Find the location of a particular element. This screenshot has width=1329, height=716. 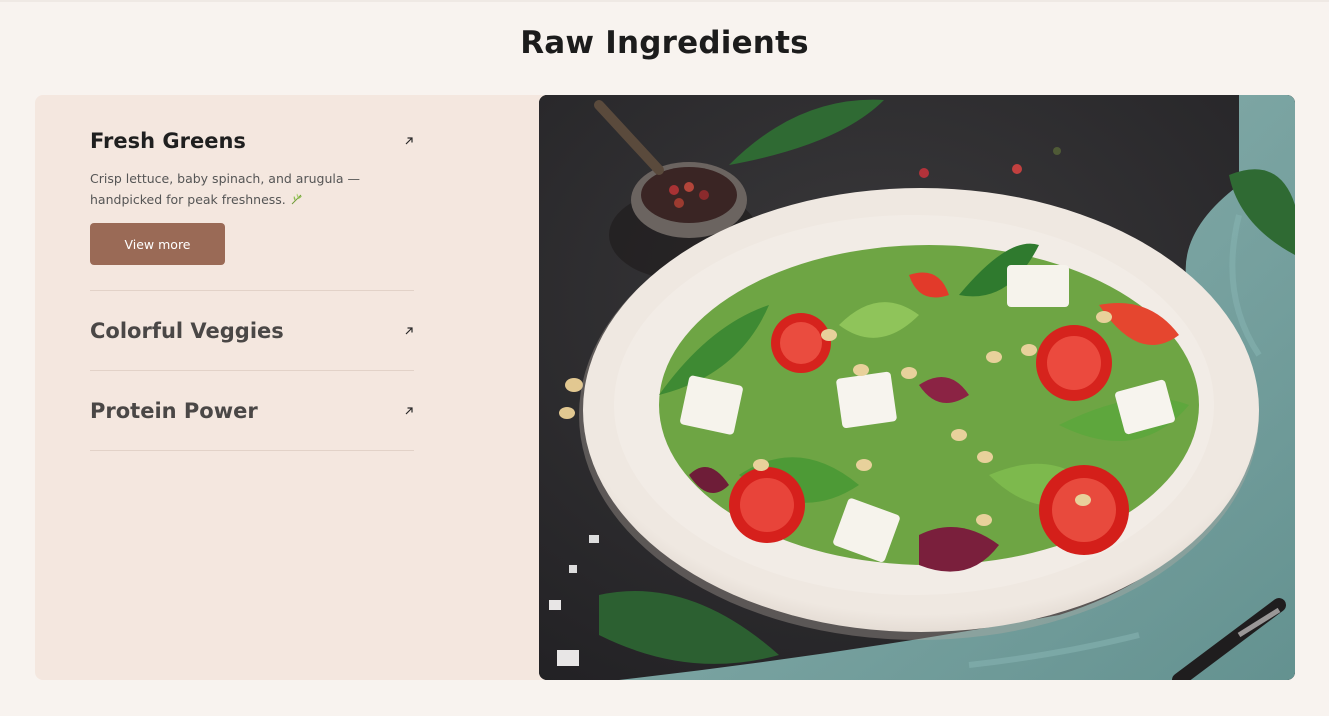

accordion-header-colorful-veggies: Colorful Veggies is located at coordinates (252, 331).